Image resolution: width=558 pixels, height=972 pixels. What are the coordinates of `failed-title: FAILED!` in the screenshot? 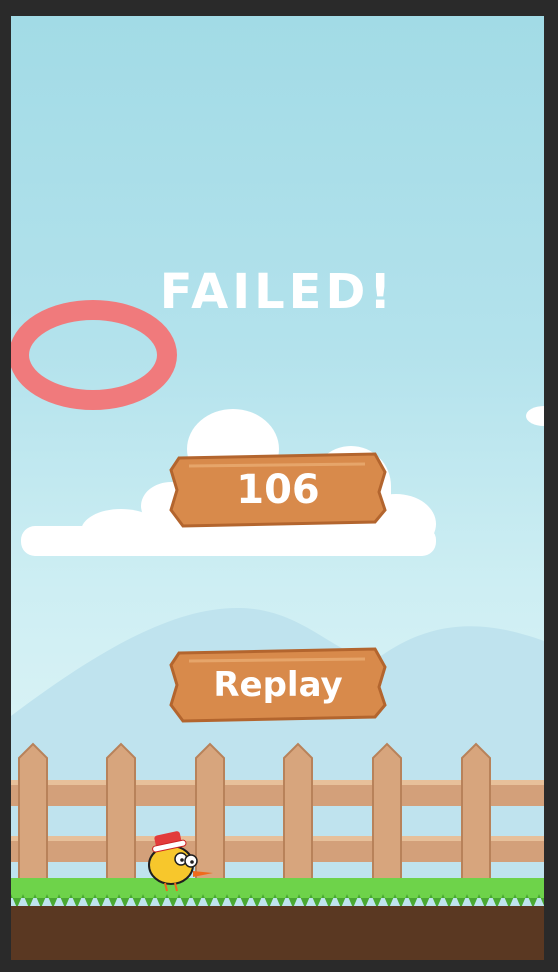 It's located at (277, 292).